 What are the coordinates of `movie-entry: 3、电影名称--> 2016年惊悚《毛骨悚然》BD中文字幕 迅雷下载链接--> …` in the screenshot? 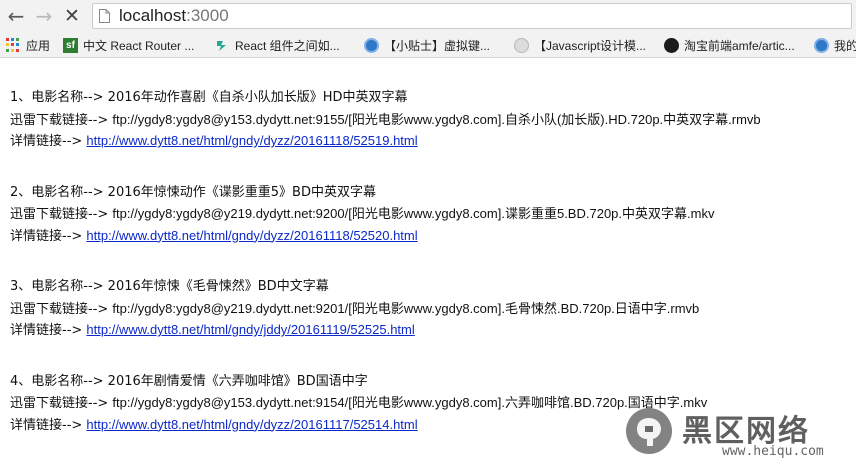 It's located at (430, 308).